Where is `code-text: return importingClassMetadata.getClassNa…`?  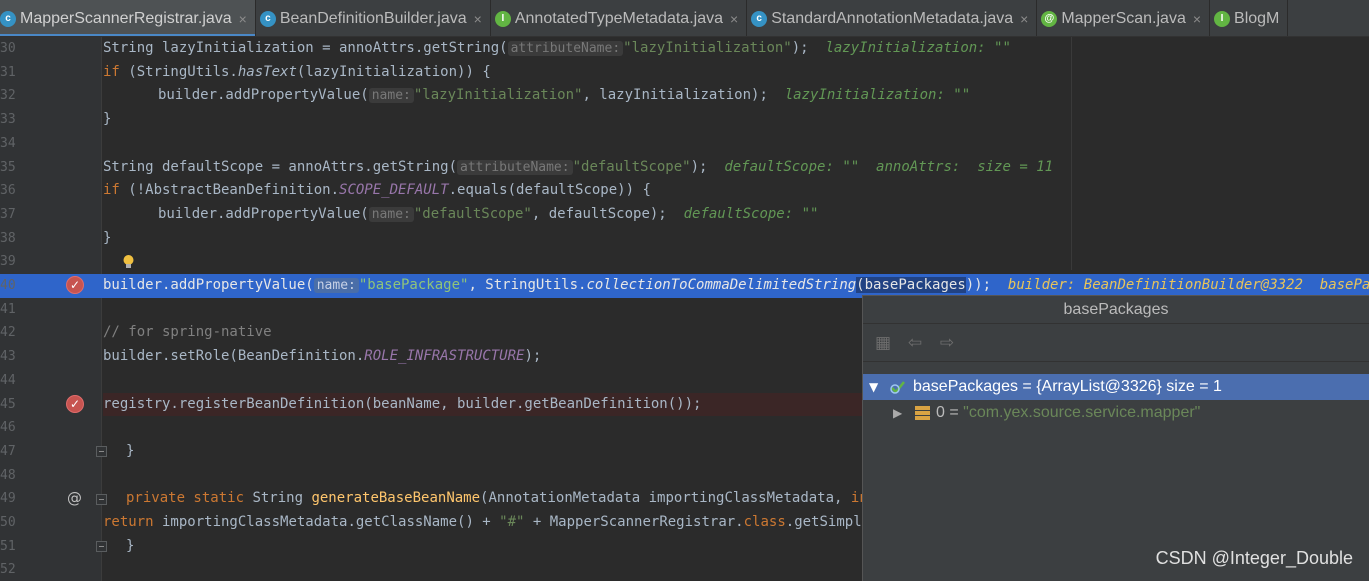
code-text: return importingClassMetadata.getClassNa… is located at coordinates (483, 523).